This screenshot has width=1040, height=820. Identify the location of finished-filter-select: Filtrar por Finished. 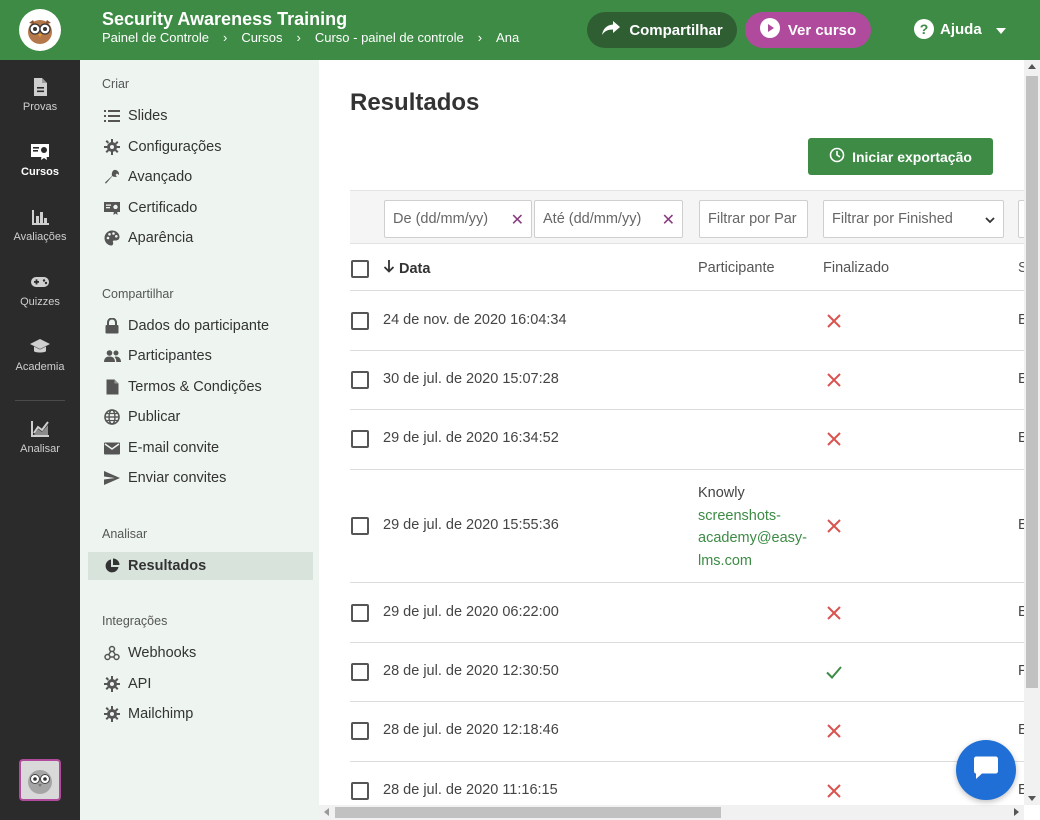
(913, 219).